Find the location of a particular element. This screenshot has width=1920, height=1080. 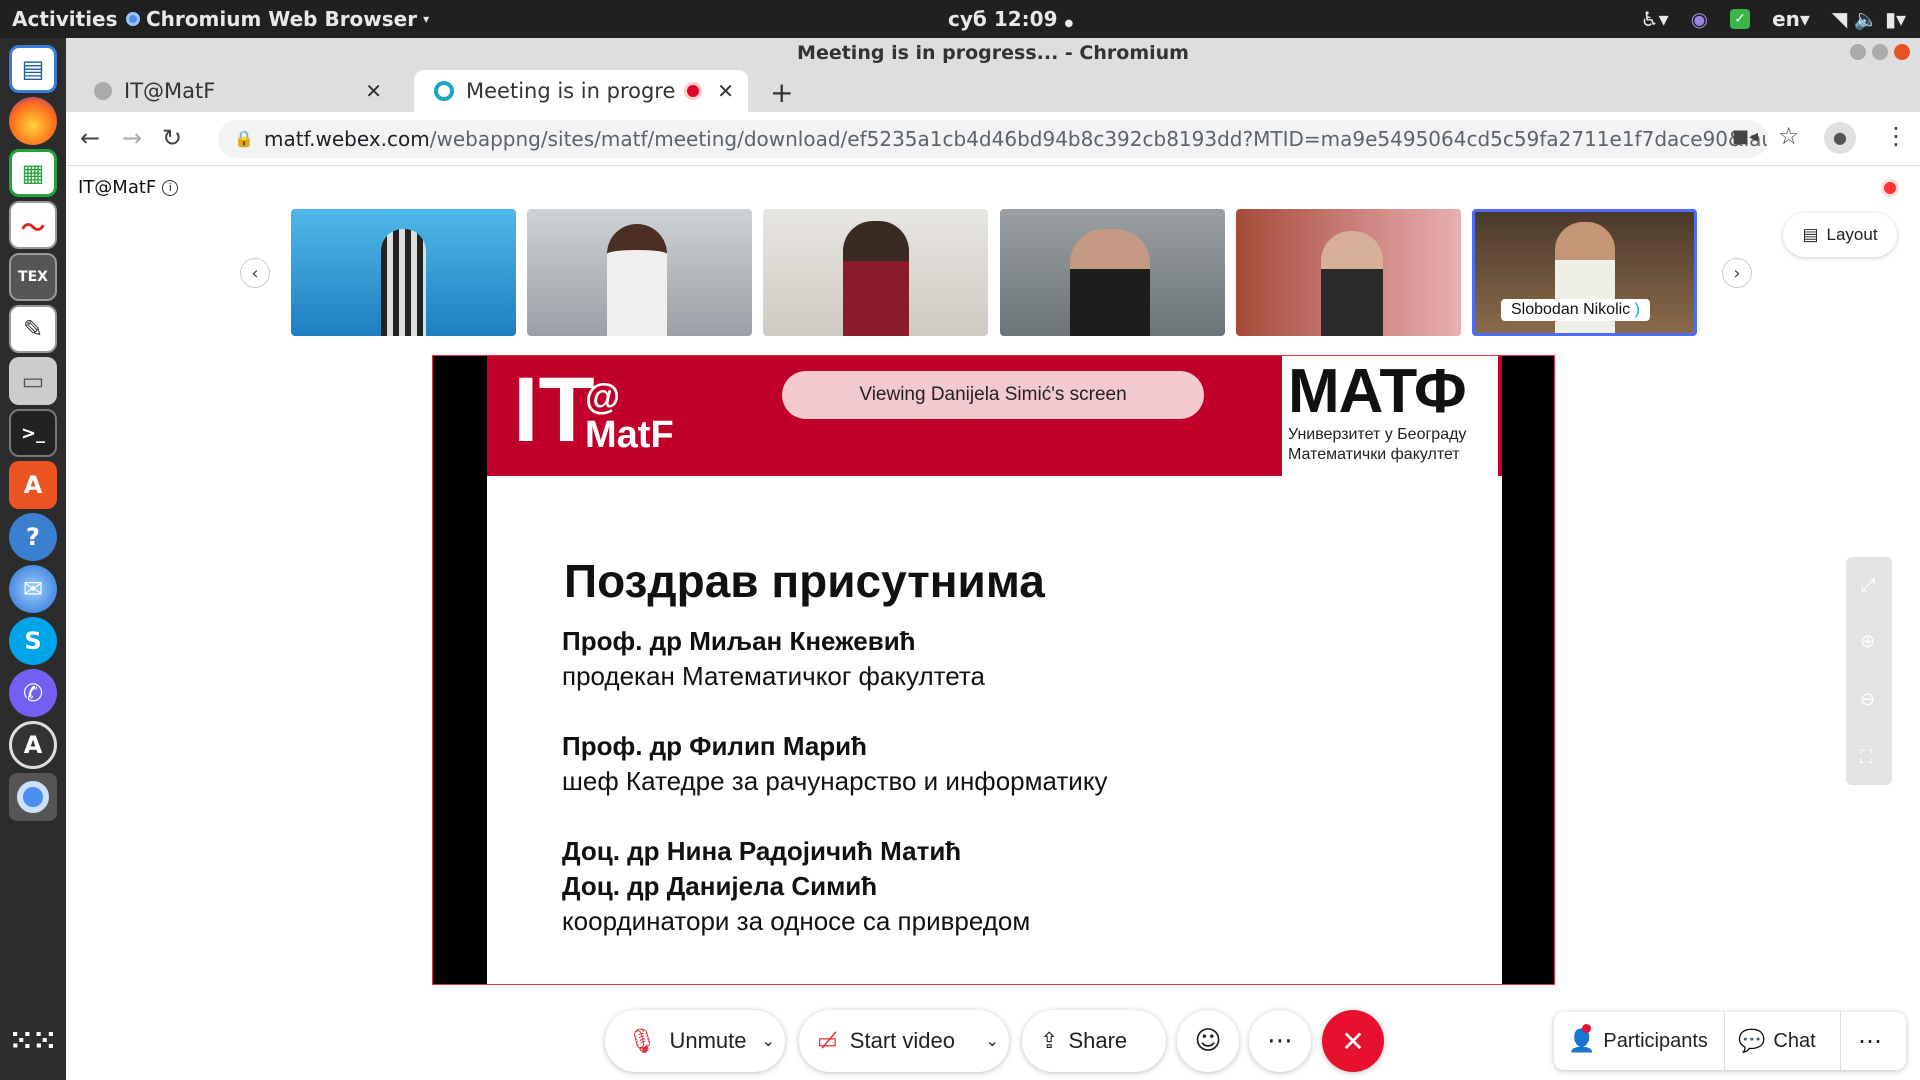

reload-icon: ↻ is located at coordinates (172, 138).